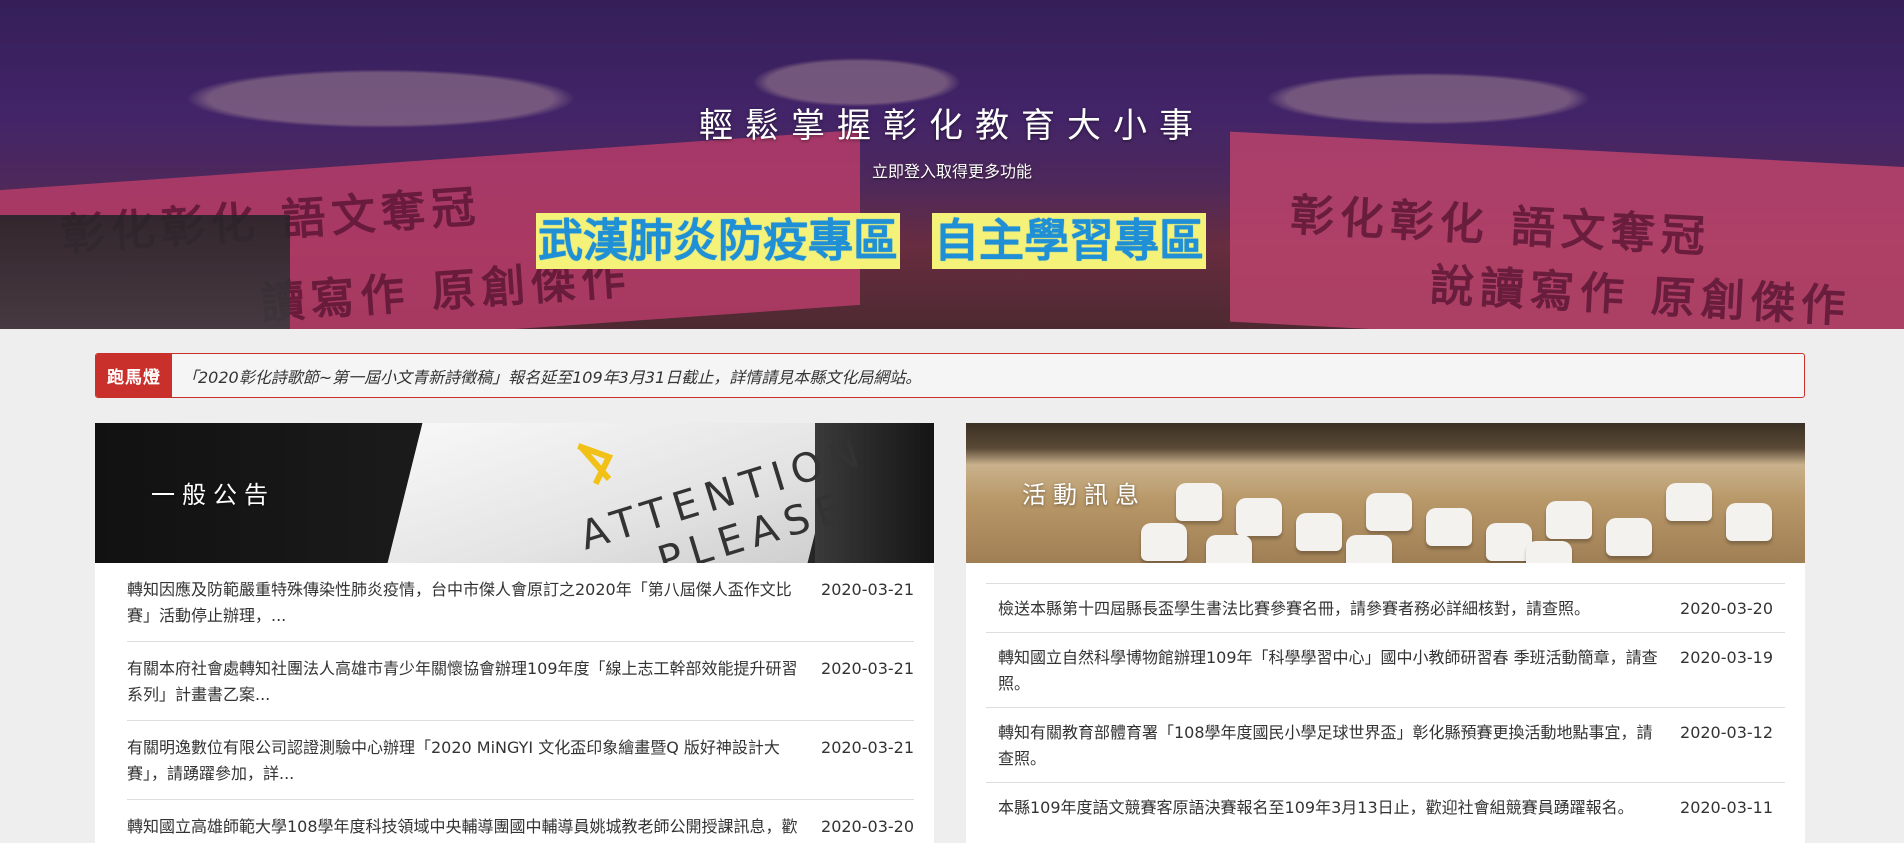  What do you see at coordinates (1084, 495) in the screenshot?
I see `events-title: 活動訊息` at bounding box center [1084, 495].